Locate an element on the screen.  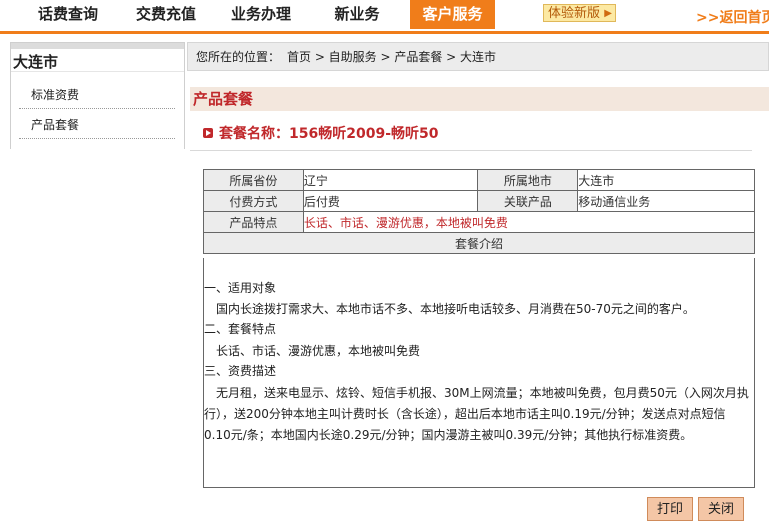
table-row: 套餐介绍 is located at coordinates (479, 243).